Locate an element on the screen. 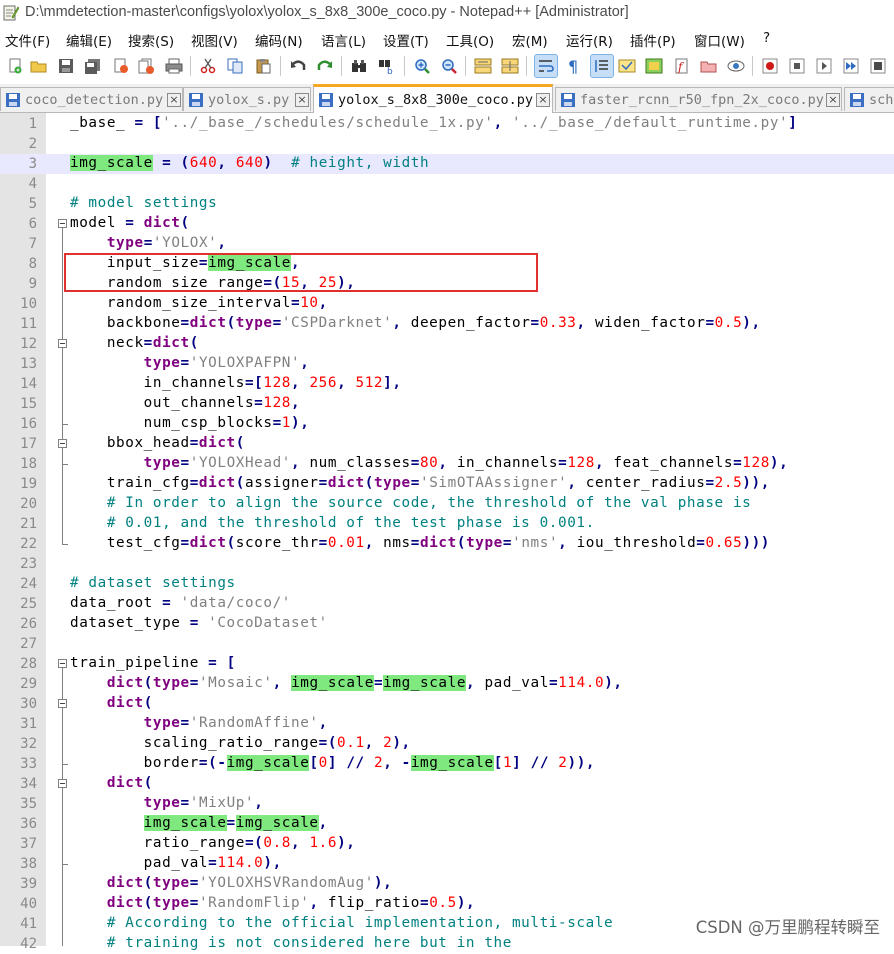 The height and width of the screenshot is (954, 894). code-line: 5 # model settings is located at coordinates (447, 204).